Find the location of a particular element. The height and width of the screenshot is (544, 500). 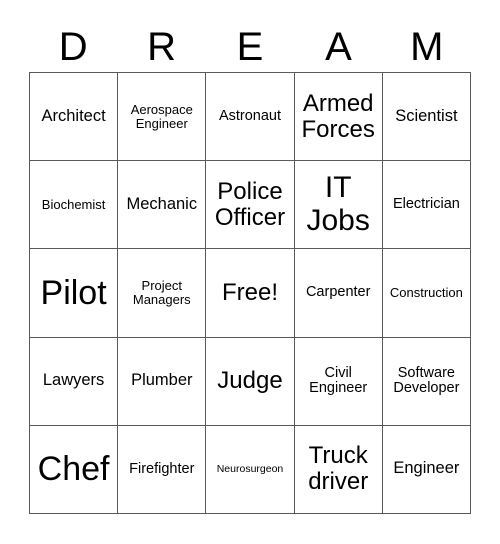

bingo-cell-r4c2: Plumber is located at coordinates (162, 381).